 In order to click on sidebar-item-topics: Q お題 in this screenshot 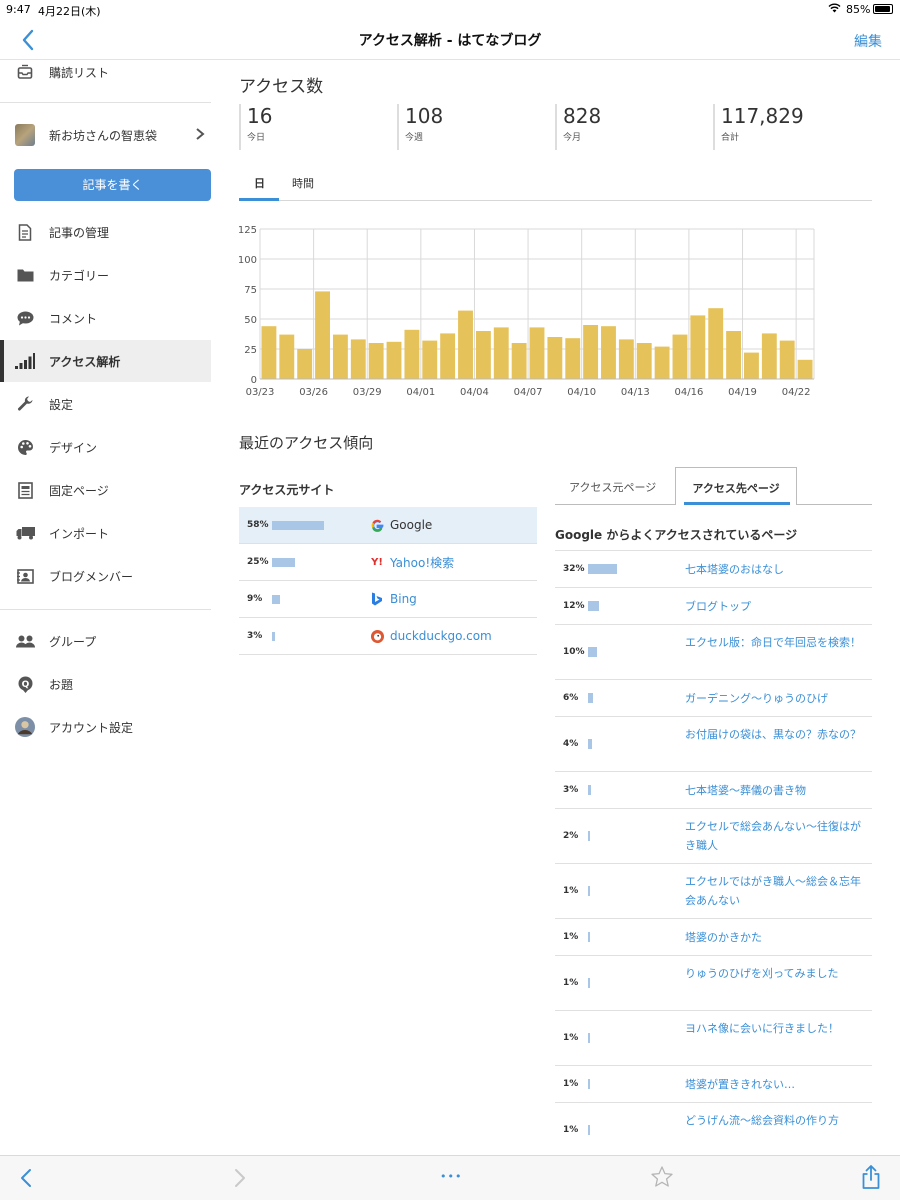, I will do `click(105, 684)`.